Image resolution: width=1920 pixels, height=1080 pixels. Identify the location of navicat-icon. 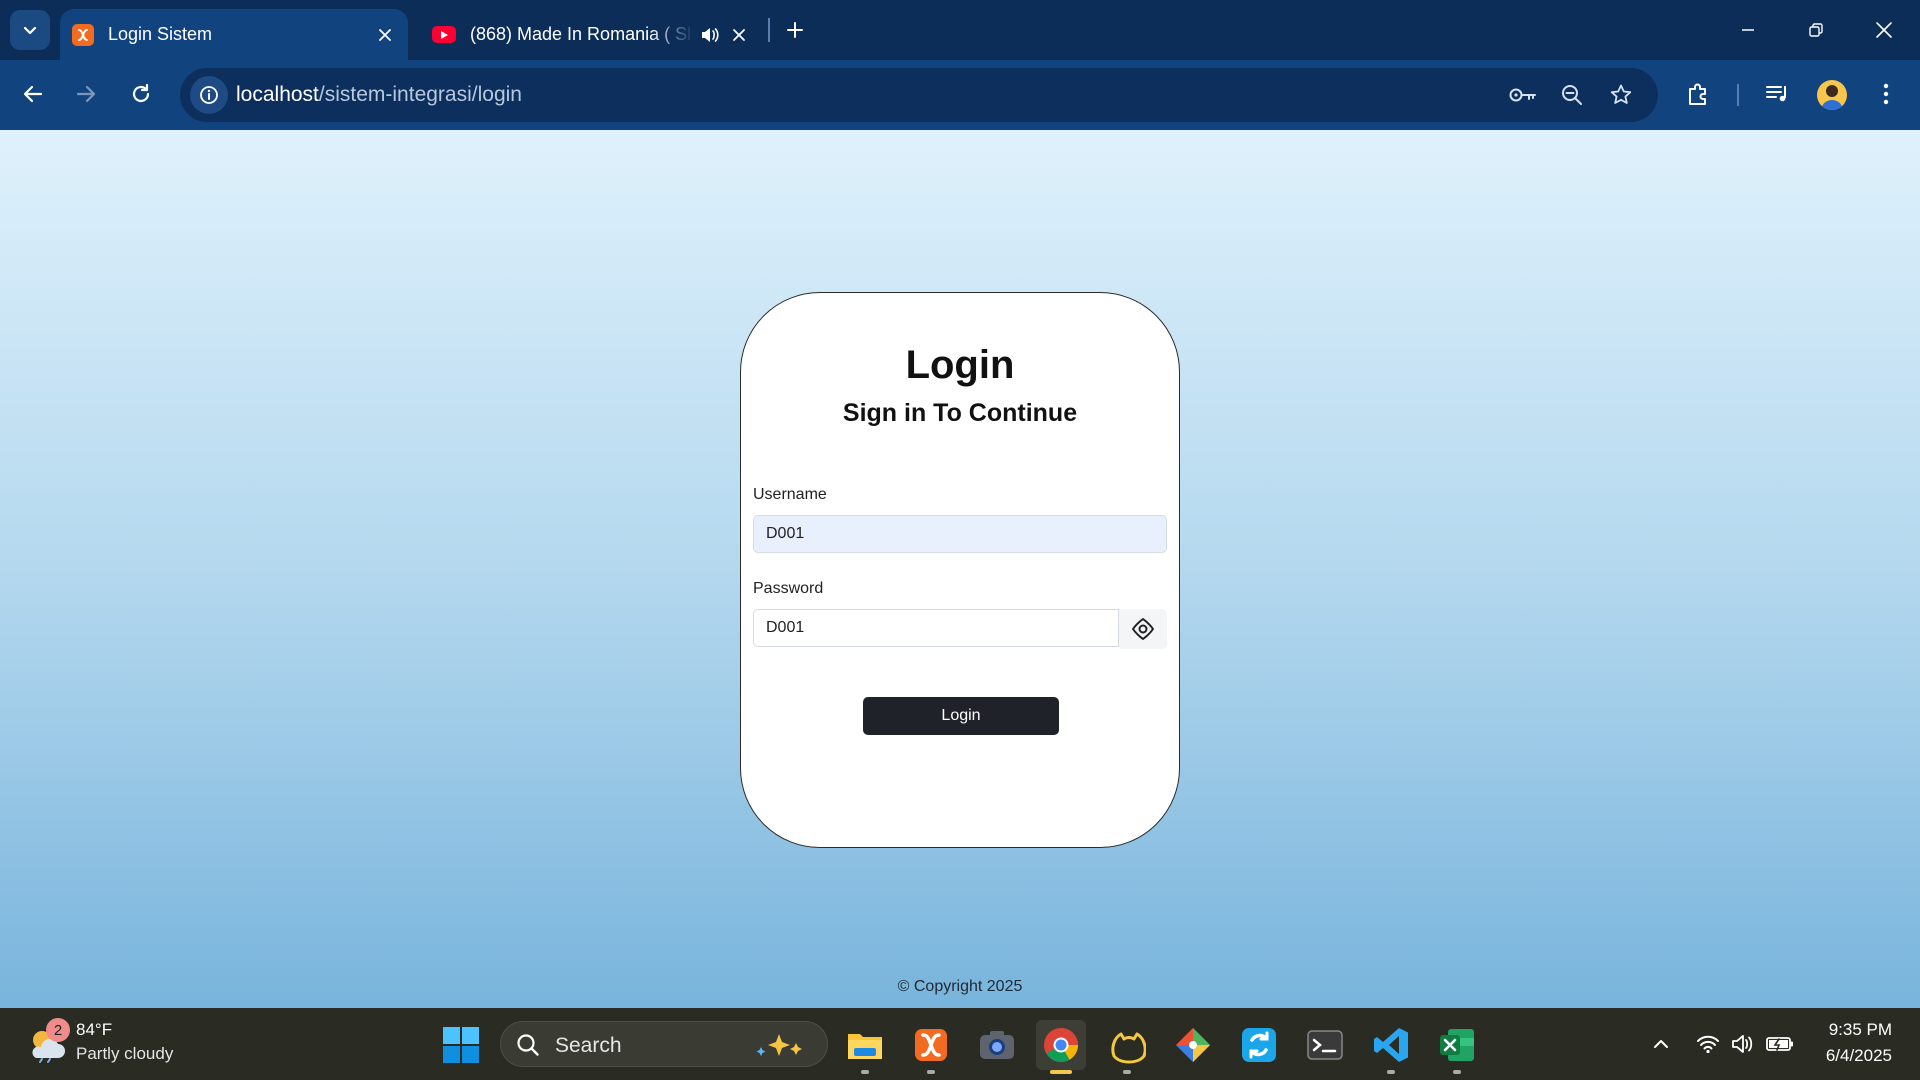
(1128, 1048).